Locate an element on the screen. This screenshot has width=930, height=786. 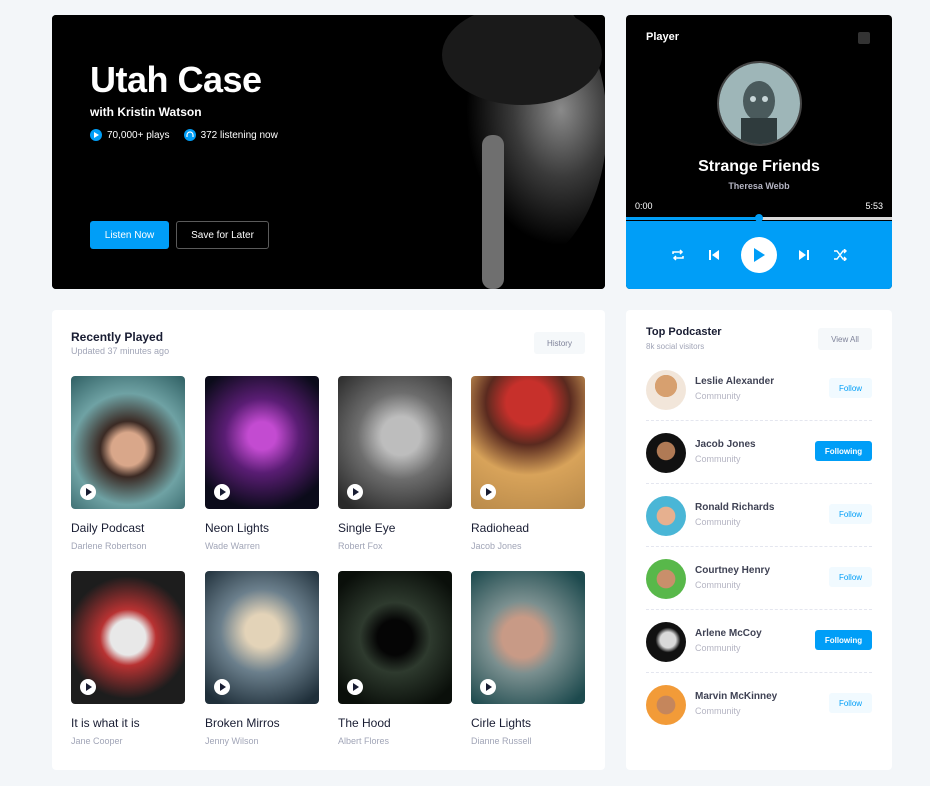
next-icon is located at coordinates (804, 255).